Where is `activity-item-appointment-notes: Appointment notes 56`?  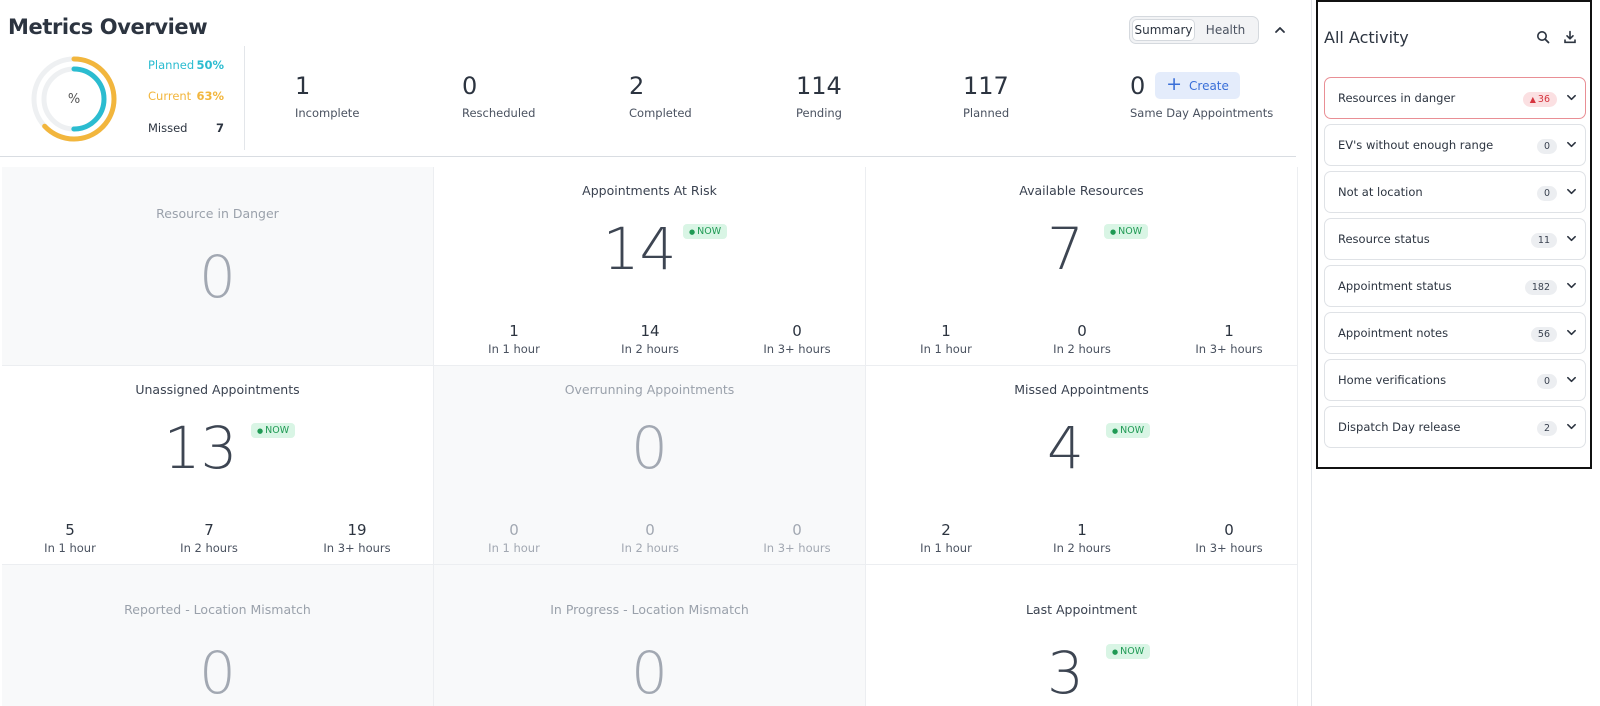
activity-item-appointment-notes: Appointment notes 56 is located at coordinates (1455, 333).